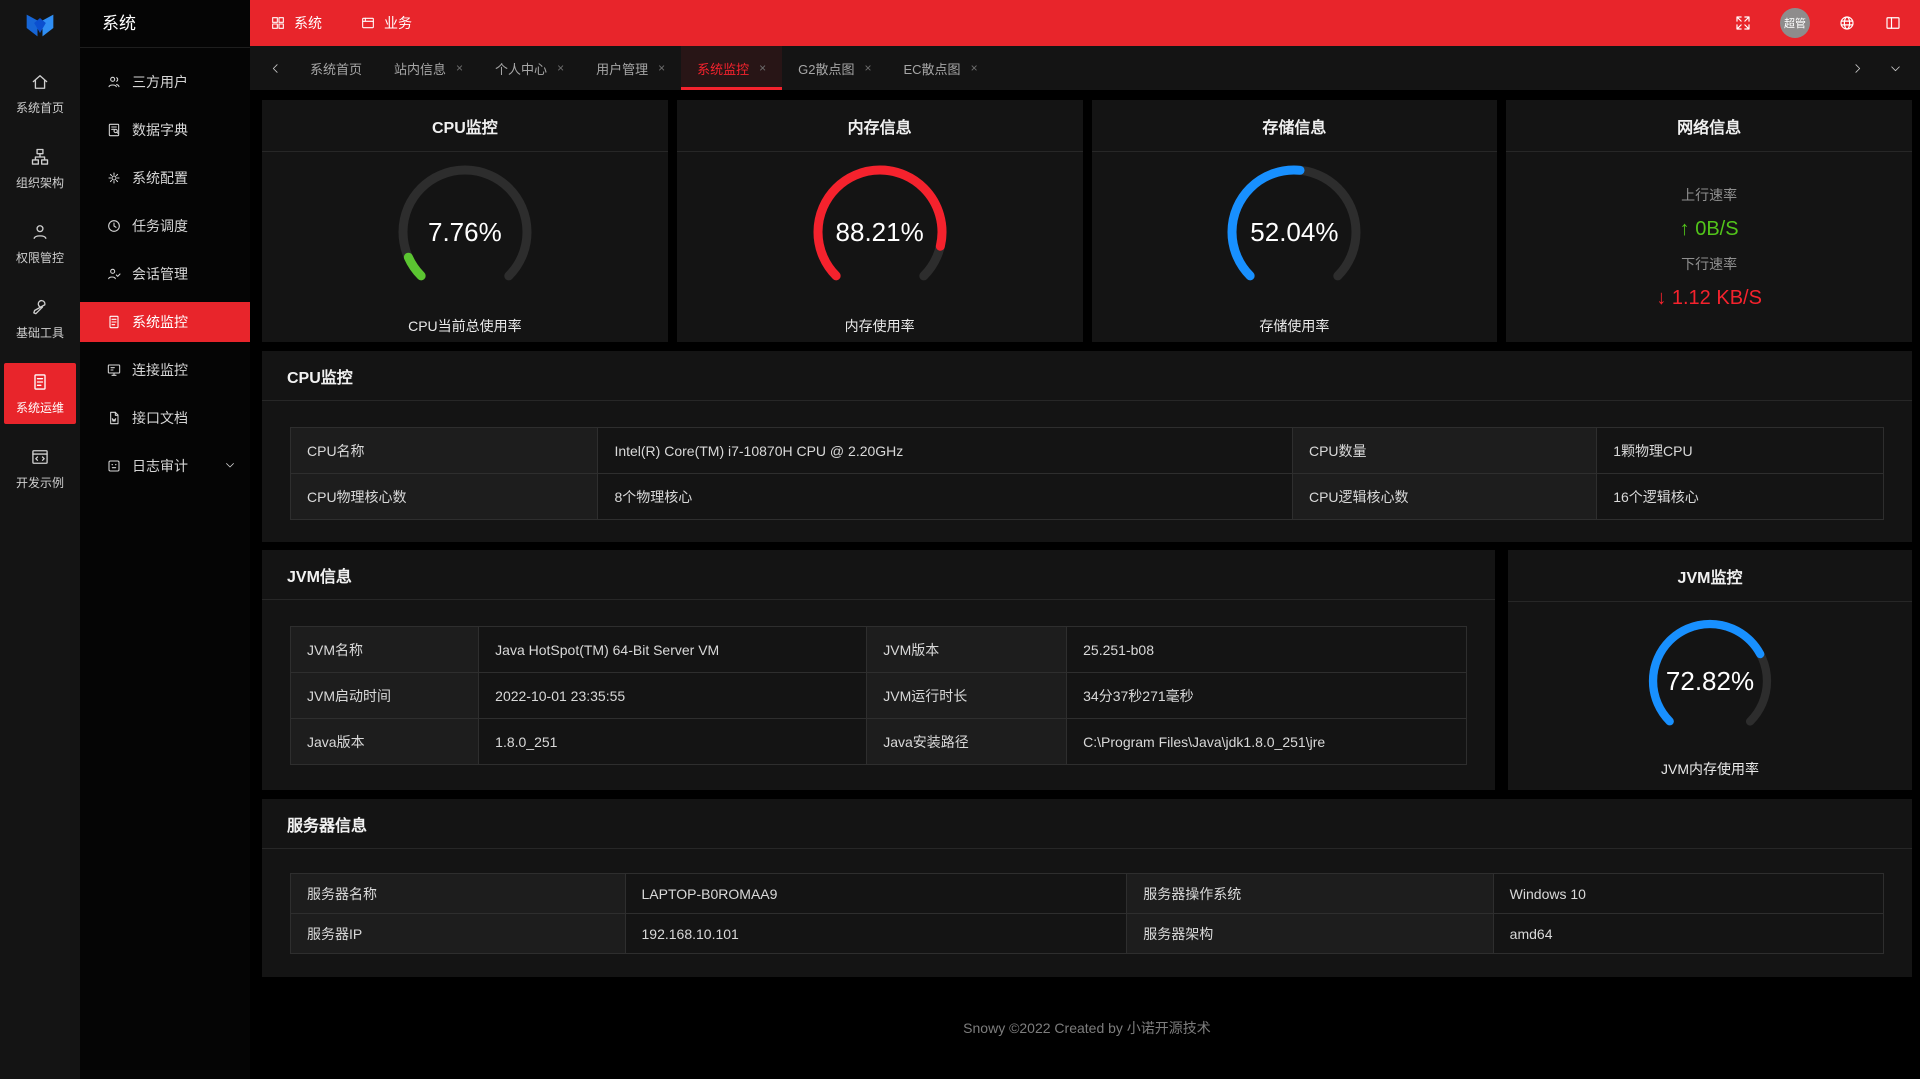 The image size is (1920, 1079). I want to click on tab-label: 系统监控, so click(723, 69).